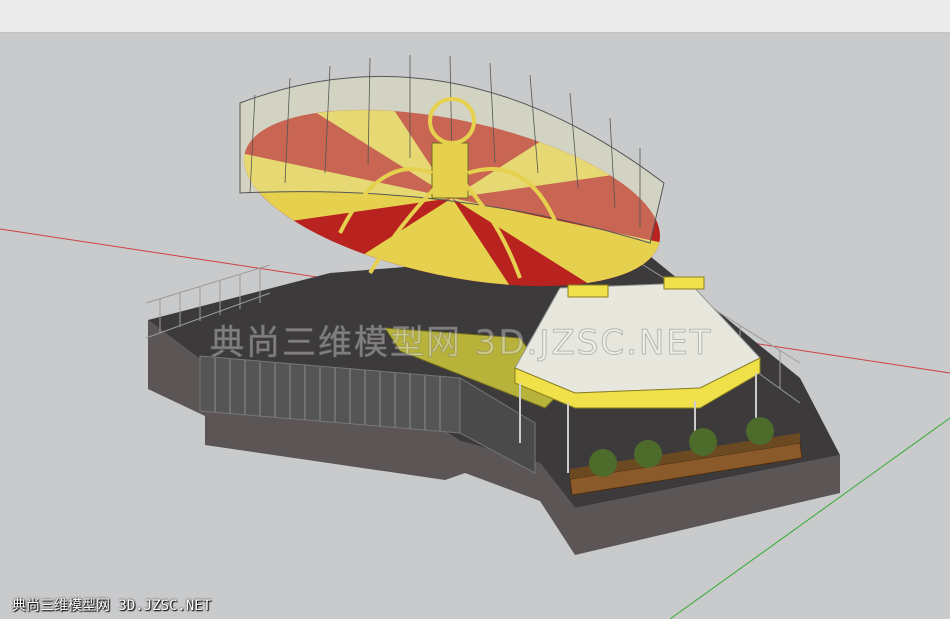 This screenshot has height=619, width=950. What do you see at coordinates (461, 343) in the screenshot?
I see `watermark-center: 典尚三维模型网 3D.JZSC.NET` at bounding box center [461, 343].